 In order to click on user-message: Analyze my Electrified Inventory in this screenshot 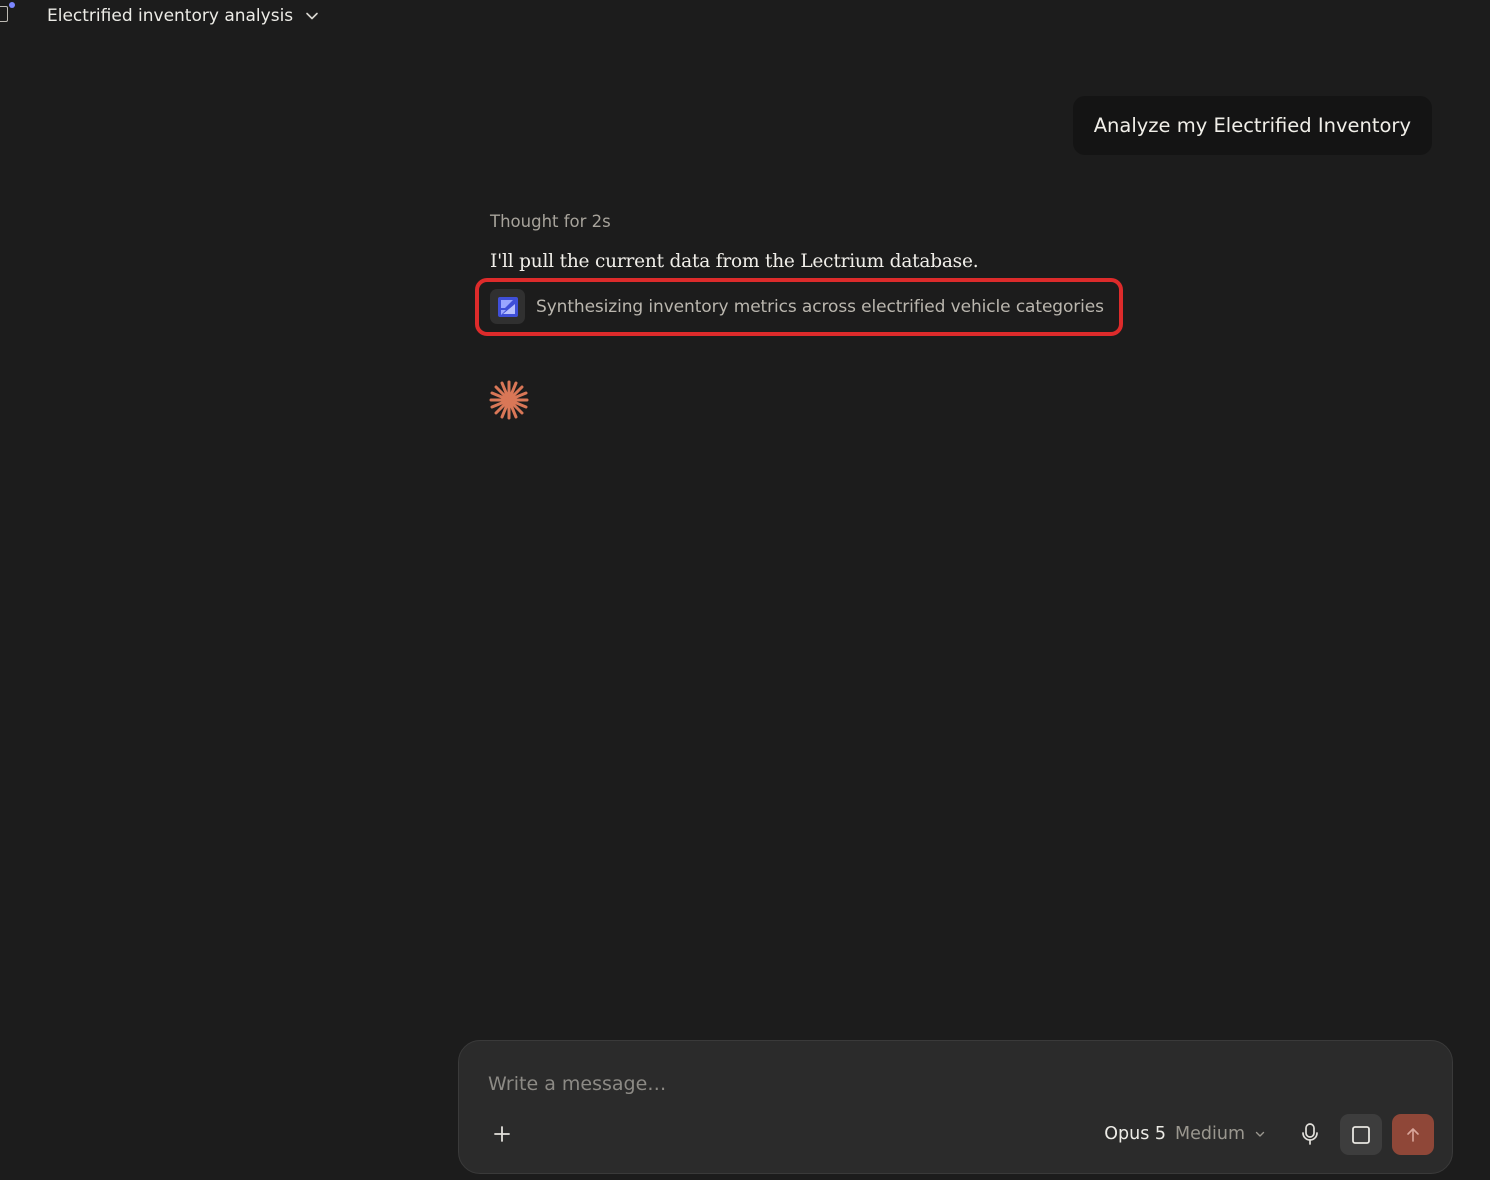, I will do `click(1252, 125)`.